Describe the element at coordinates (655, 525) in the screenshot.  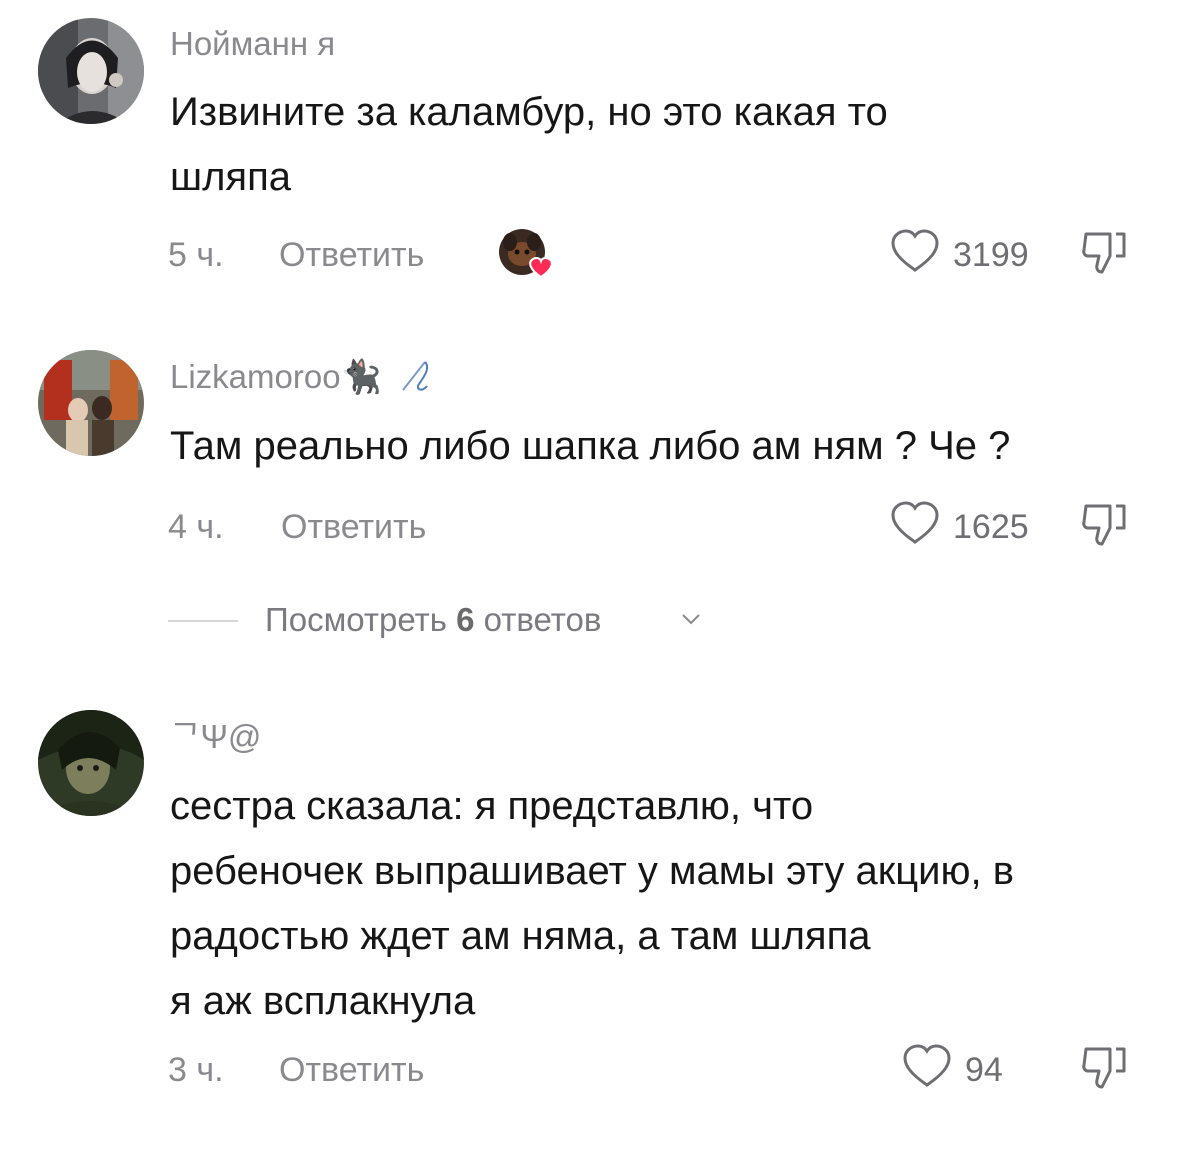
I see `comment-meta: 4 ч. Ответить 1625` at that location.